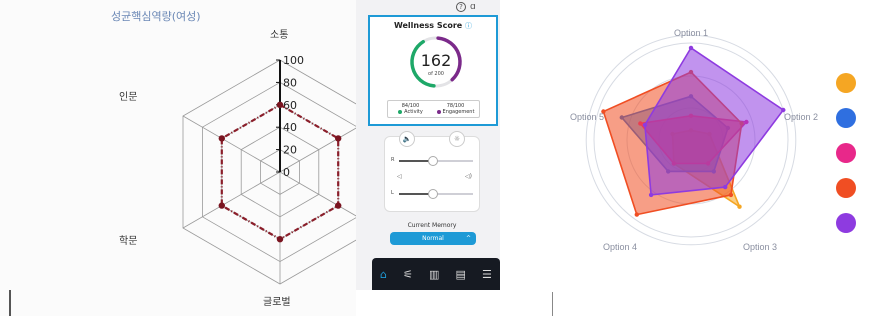 This screenshot has width=884, height=316. Describe the element at coordinates (620, 247) in the screenshot. I see `option-4-label: Option 4` at that location.